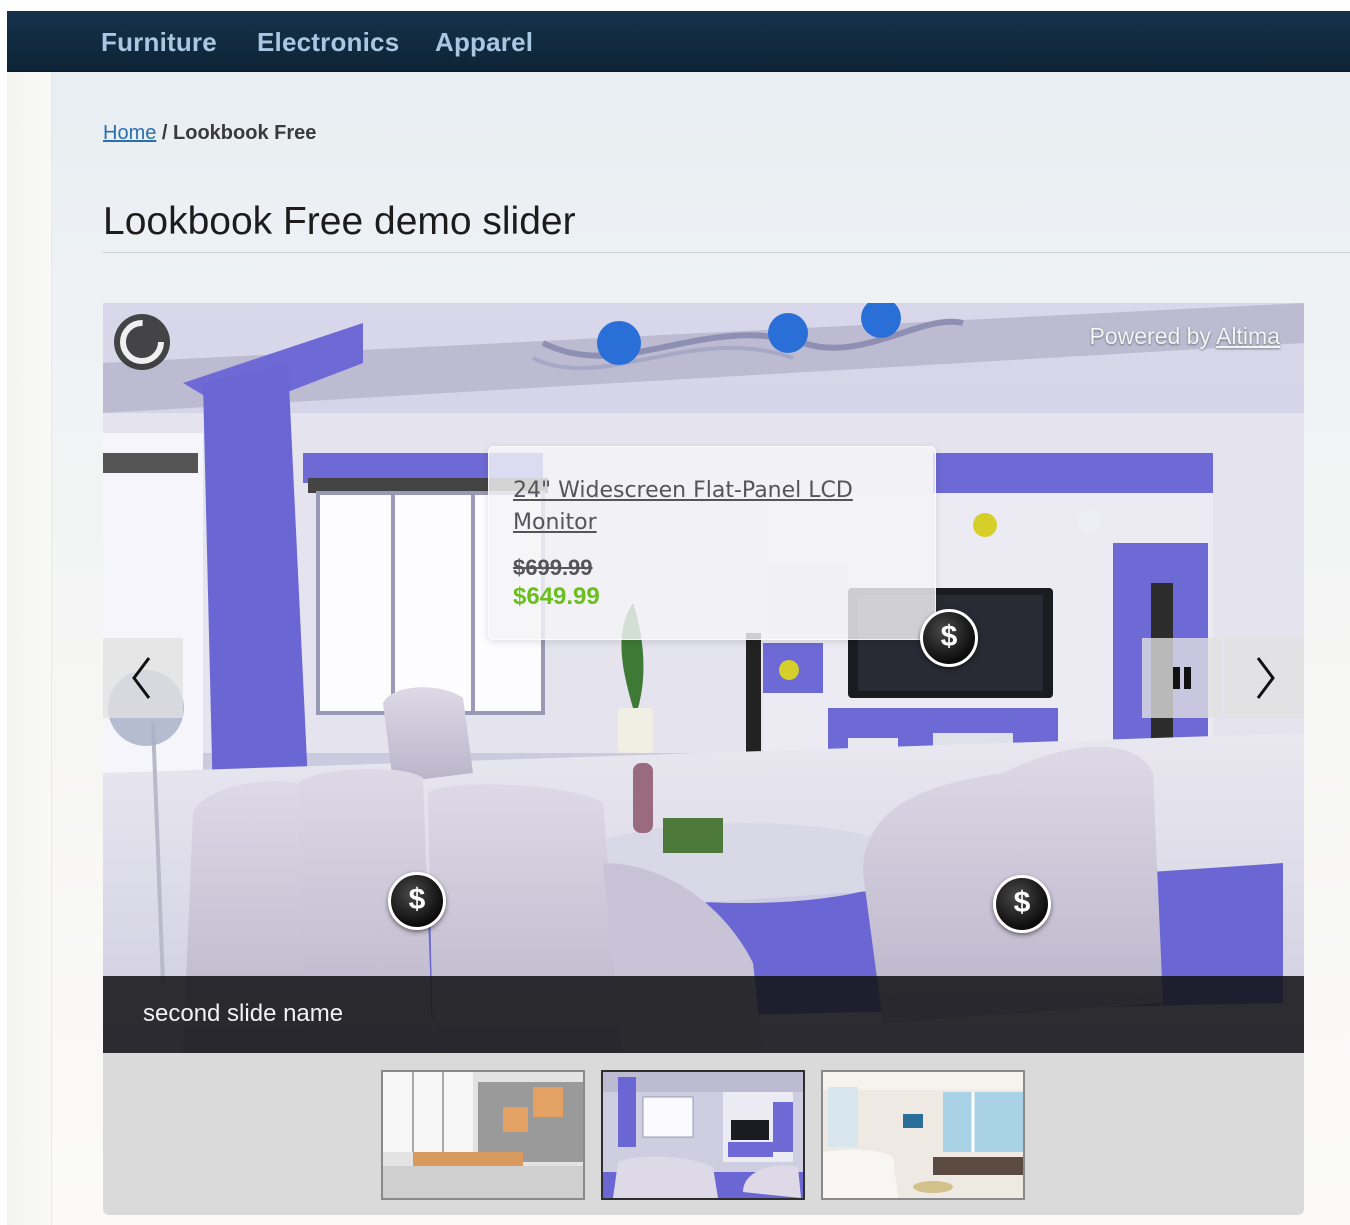  Describe the element at coordinates (29, 648) in the screenshot. I see `left-sidebar-edge` at that location.